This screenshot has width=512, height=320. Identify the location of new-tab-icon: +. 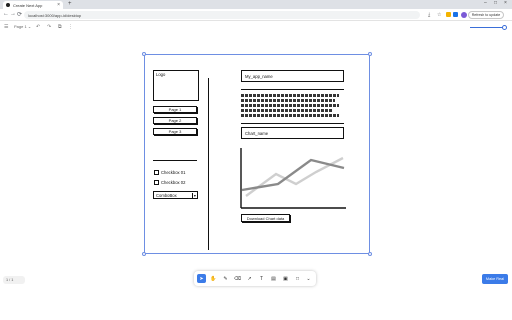
(70, 4).